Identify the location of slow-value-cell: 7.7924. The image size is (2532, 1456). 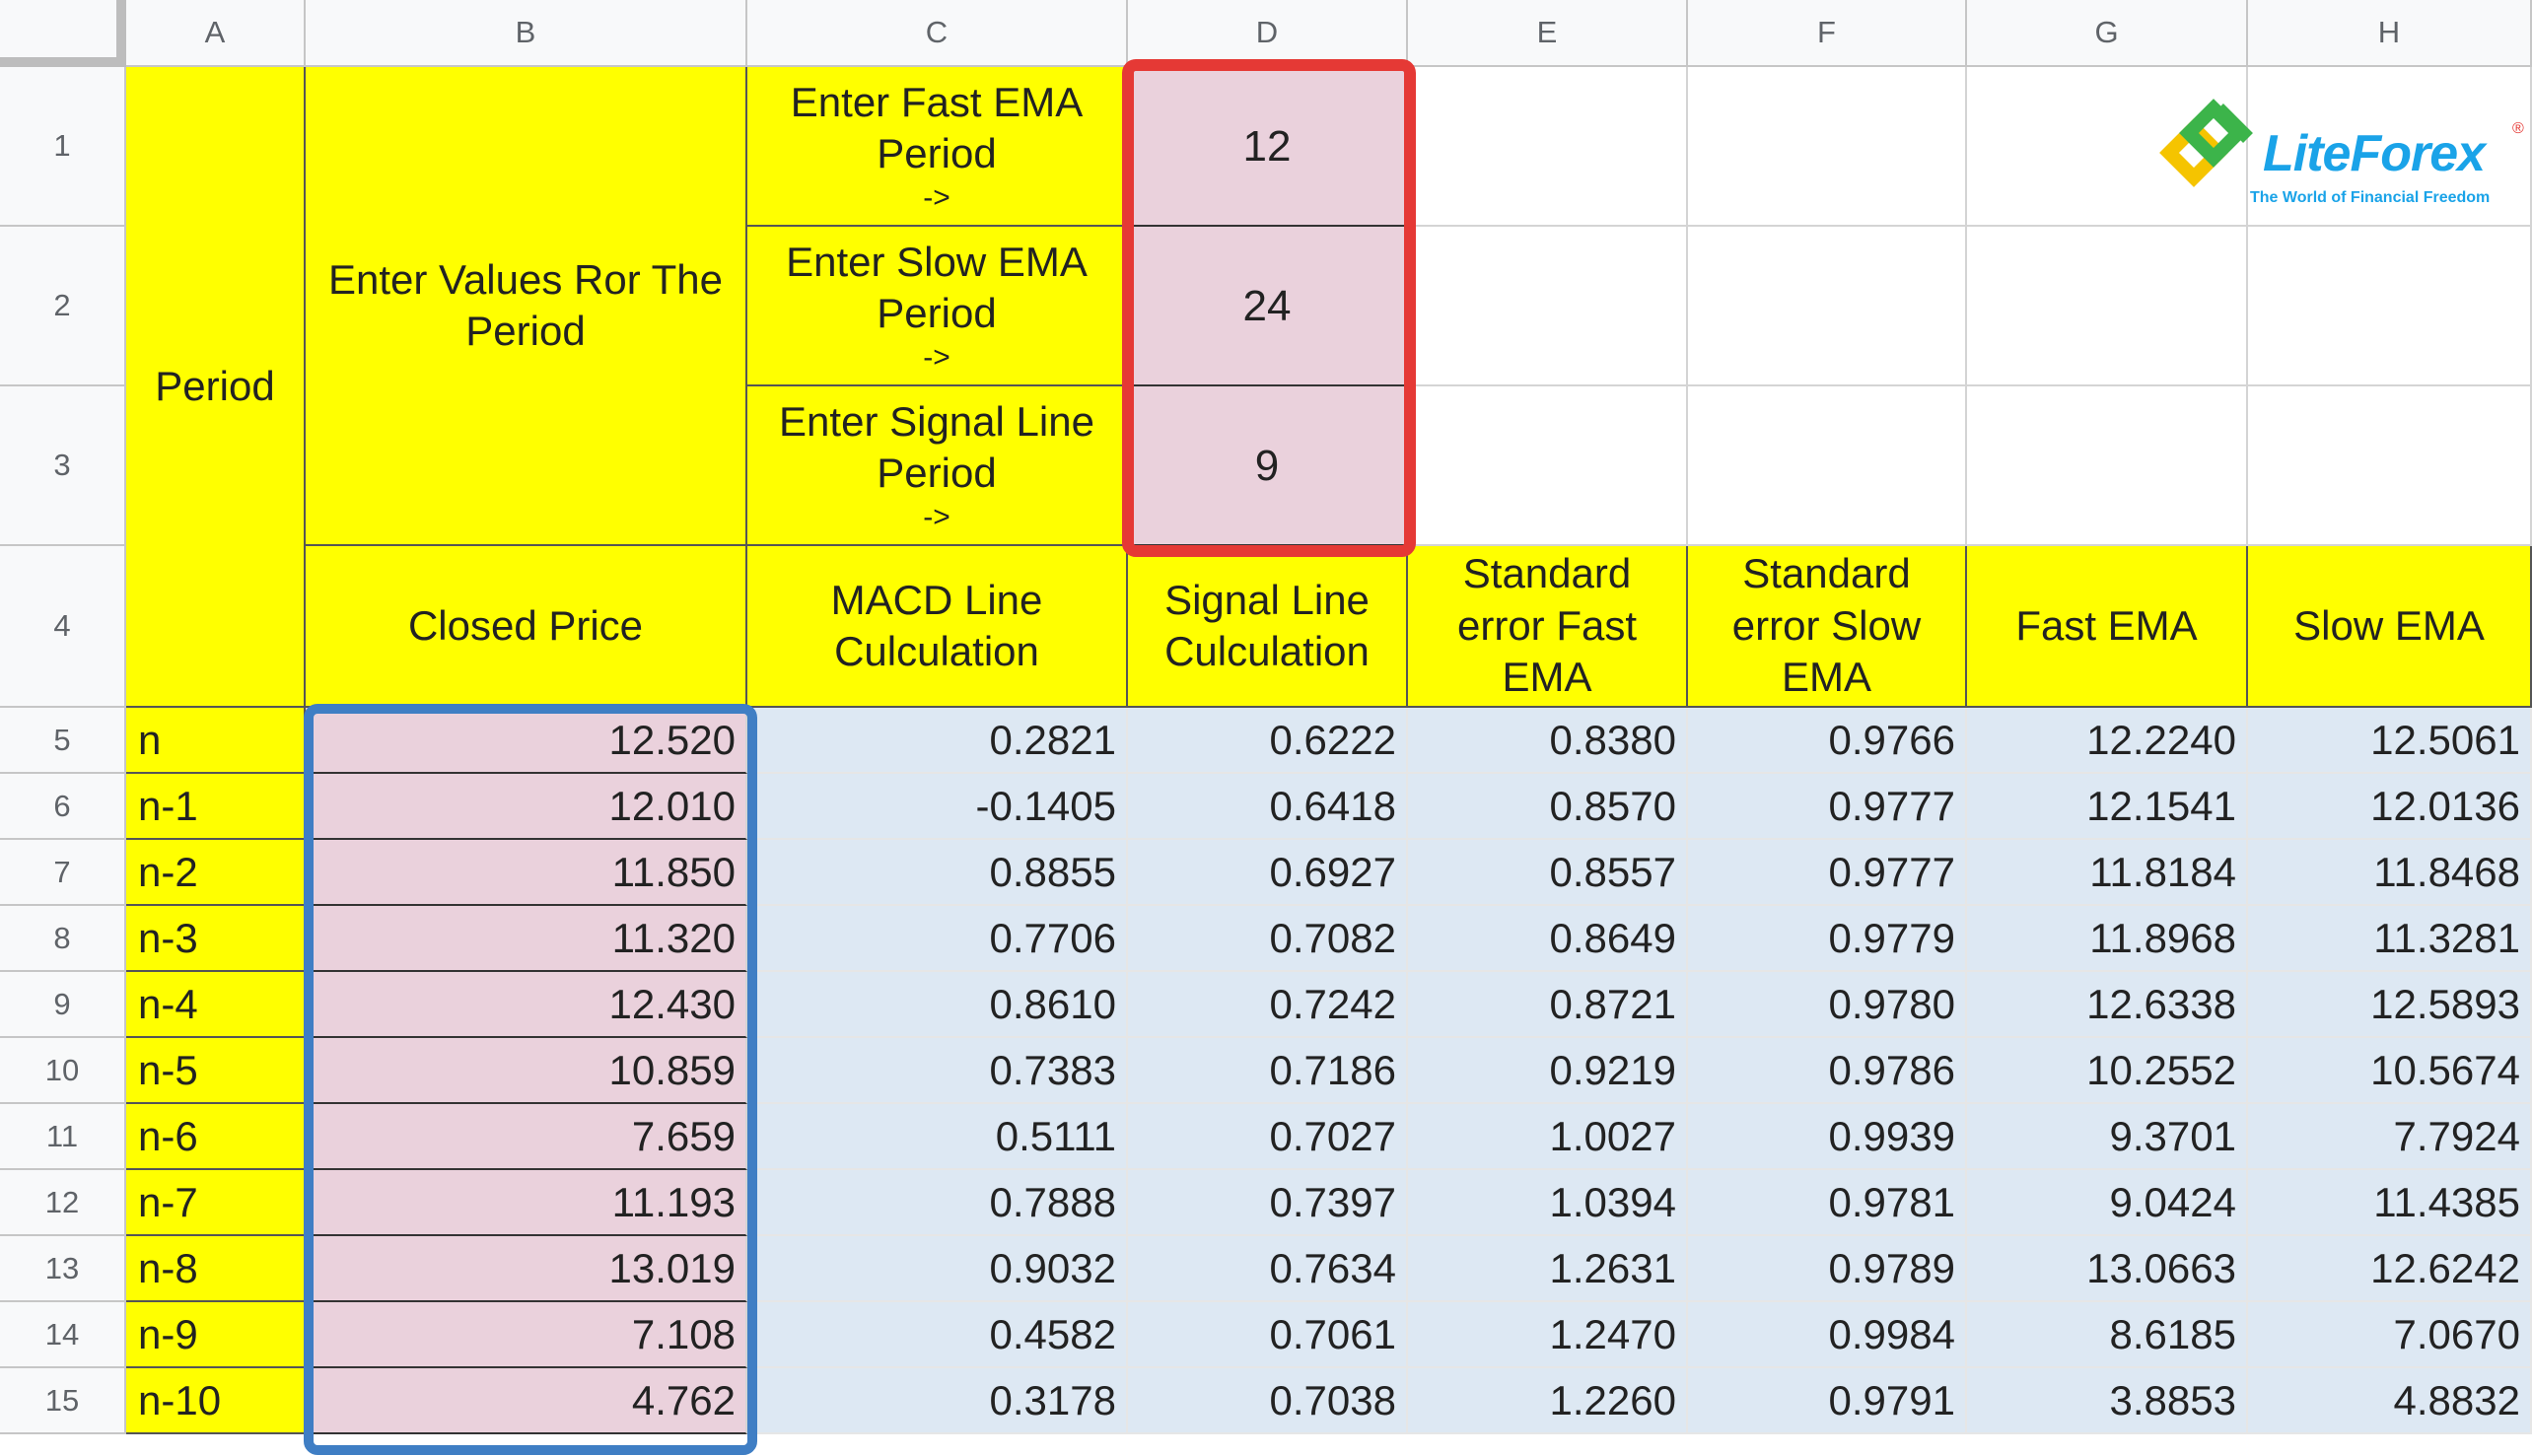
(2390, 1137).